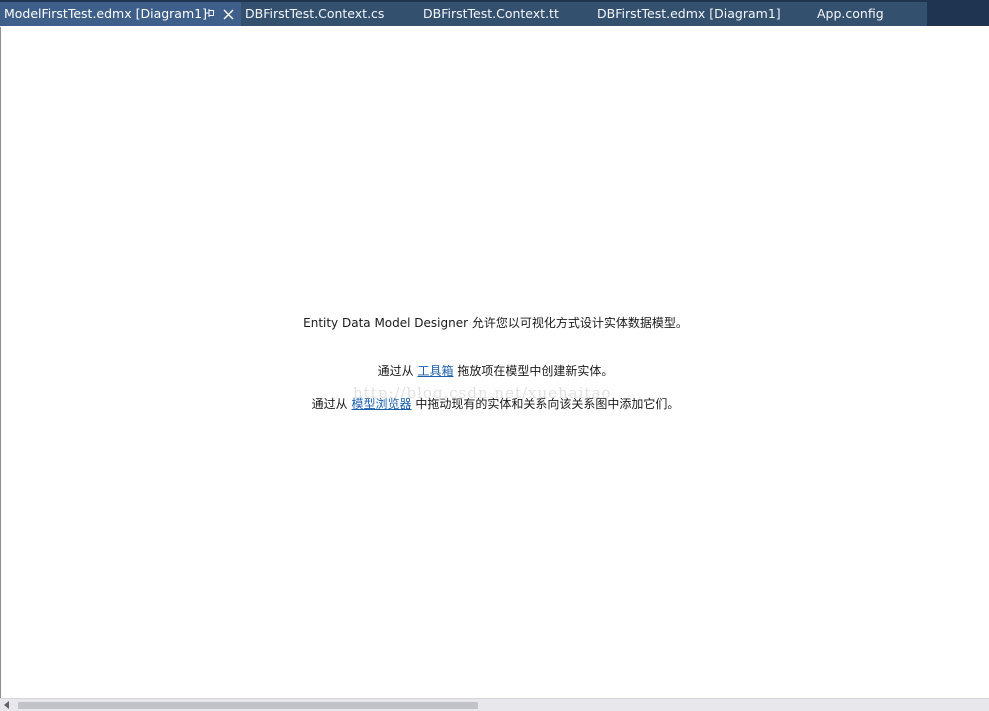 The height and width of the screenshot is (711, 989). I want to click on tab-dbfirsttest-edmx: DBFirstTest.edmx [Diagram1], so click(687, 14).